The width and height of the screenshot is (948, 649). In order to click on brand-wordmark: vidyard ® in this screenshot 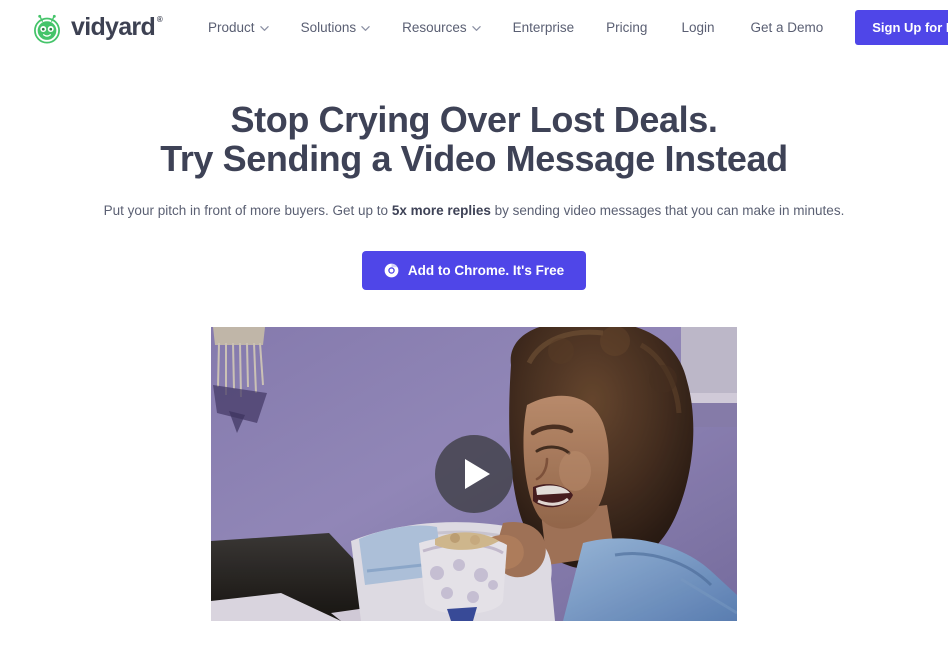, I will do `click(117, 27)`.